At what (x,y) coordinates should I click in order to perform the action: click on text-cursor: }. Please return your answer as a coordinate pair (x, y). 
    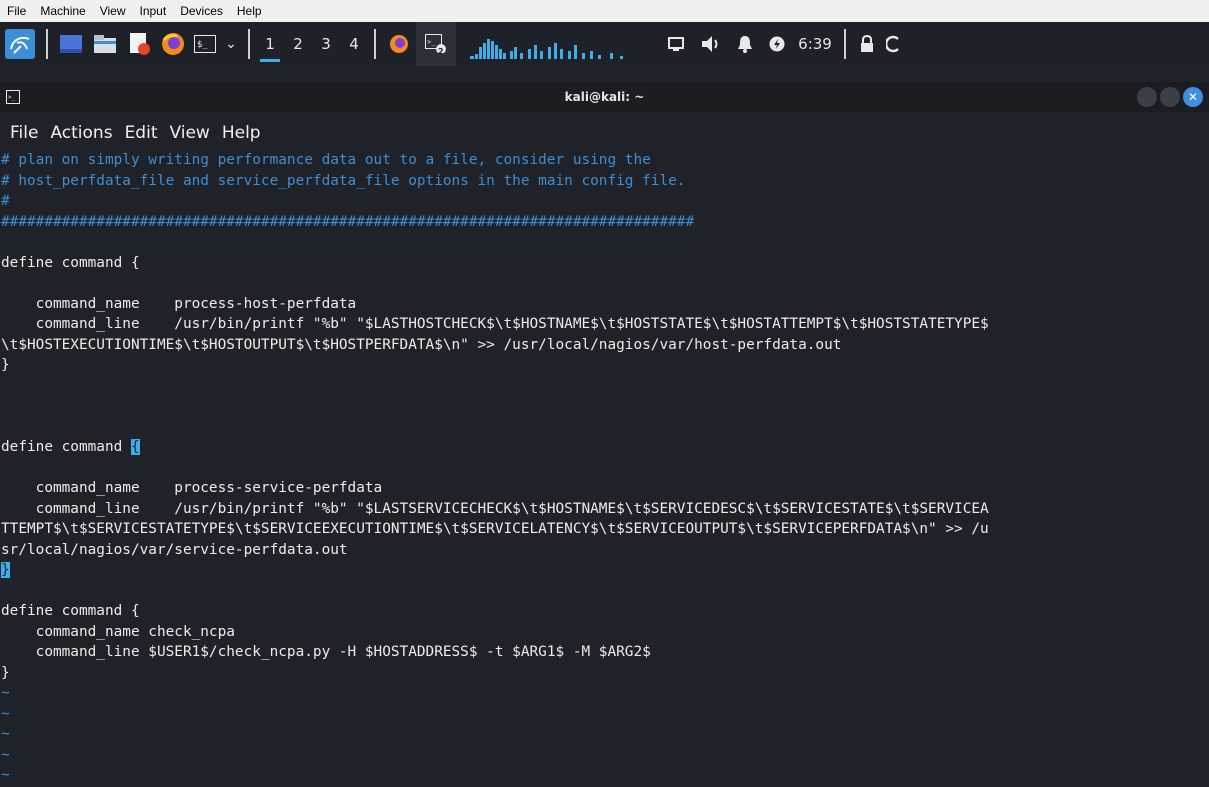
    Looking at the image, I should click on (5, 570).